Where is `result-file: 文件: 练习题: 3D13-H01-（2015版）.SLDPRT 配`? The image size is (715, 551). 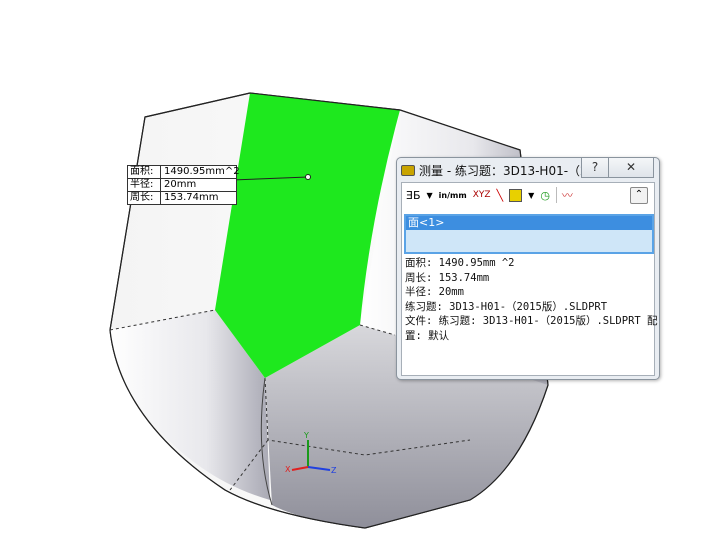
result-file: 文件: 练习题: 3D13-H01-（2015版）.SLDPRT 配 is located at coordinates (531, 321).